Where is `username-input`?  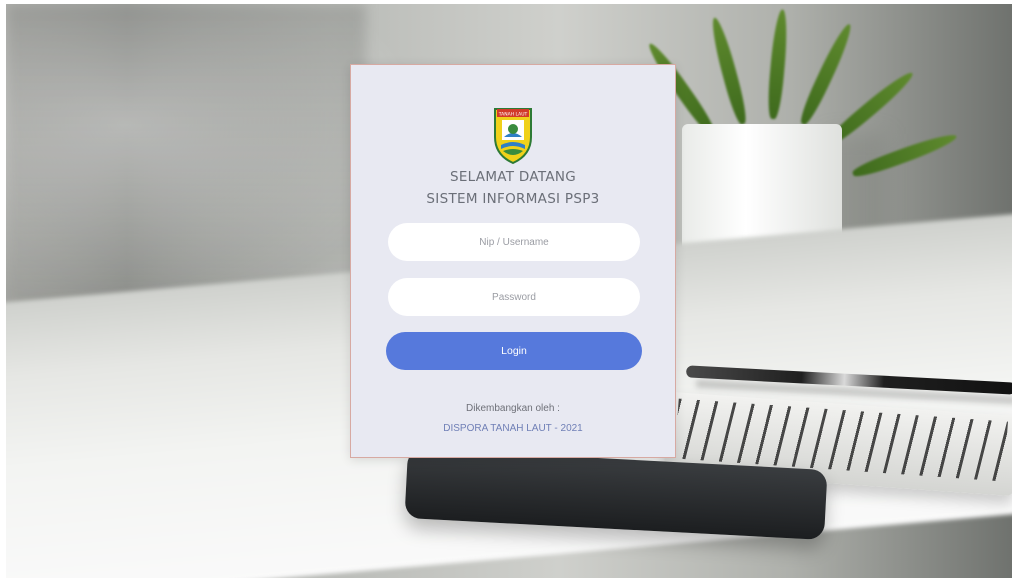 username-input is located at coordinates (514, 242).